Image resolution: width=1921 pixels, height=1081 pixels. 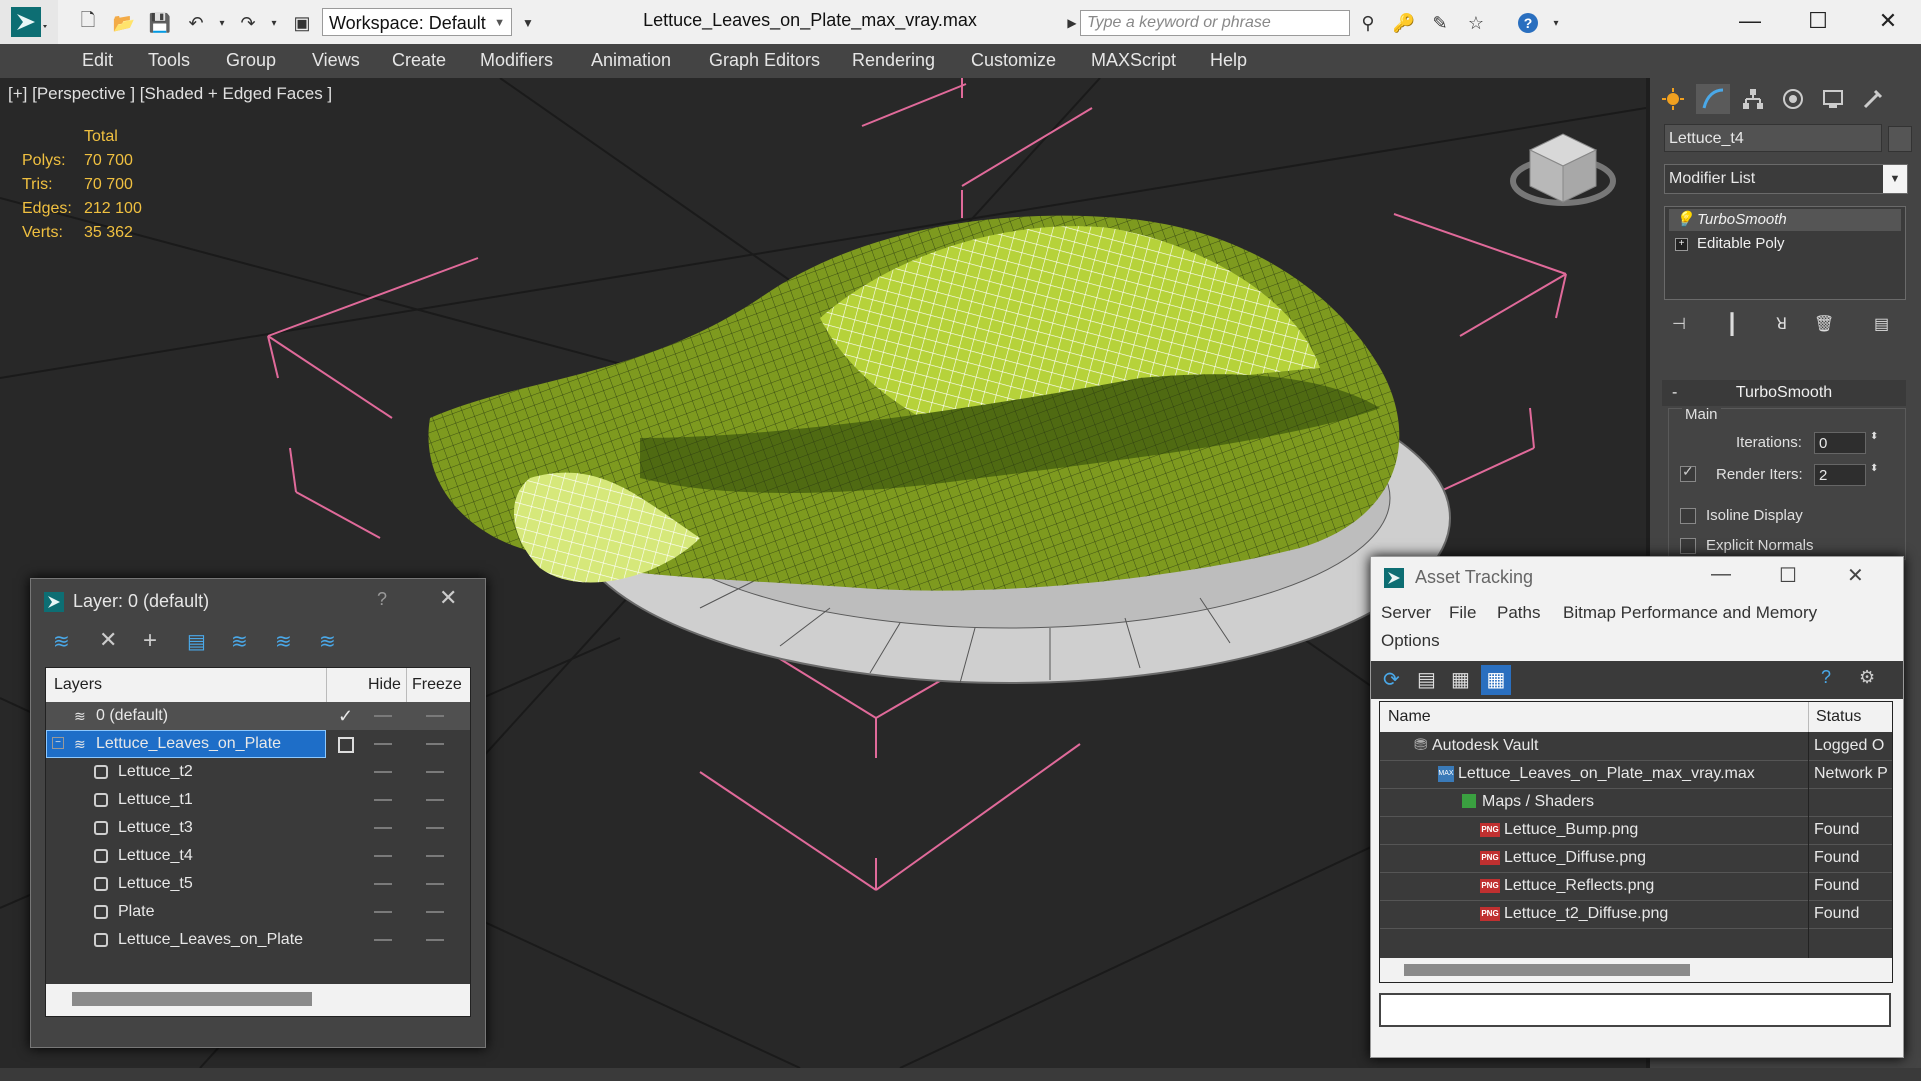 What do you see at coordinates (88, 23) in the screenshot?
I see `new-file-icon: 🗋` at bounding box center [88, 23].